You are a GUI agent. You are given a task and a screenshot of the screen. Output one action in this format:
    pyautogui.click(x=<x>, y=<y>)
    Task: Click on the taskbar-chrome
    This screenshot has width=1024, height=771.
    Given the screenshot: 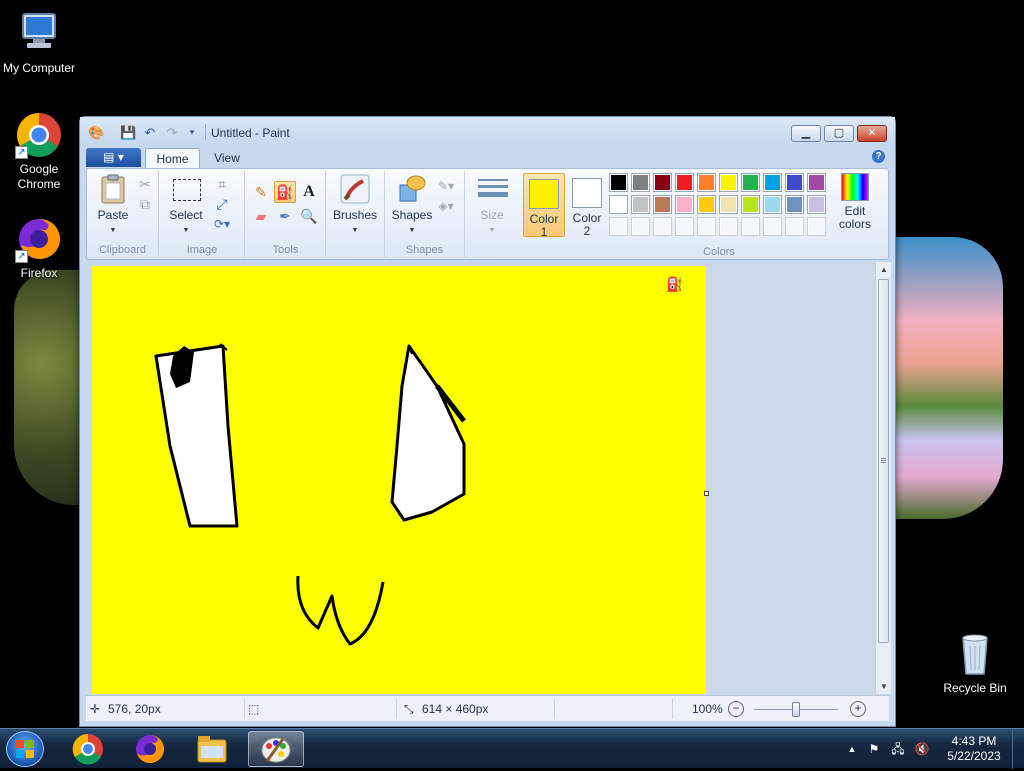 What is the action you would take?
    pyautogui.click(x=88, y=749)
    